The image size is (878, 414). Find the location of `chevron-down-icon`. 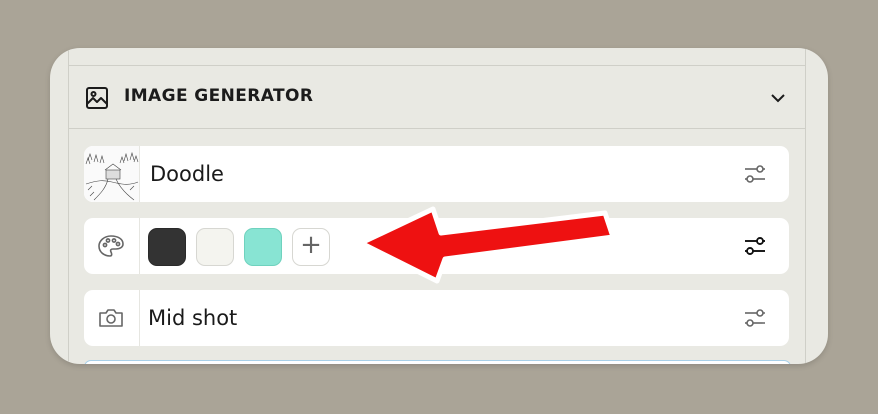

chevron-down-icon is located at coordinates (778, 100).